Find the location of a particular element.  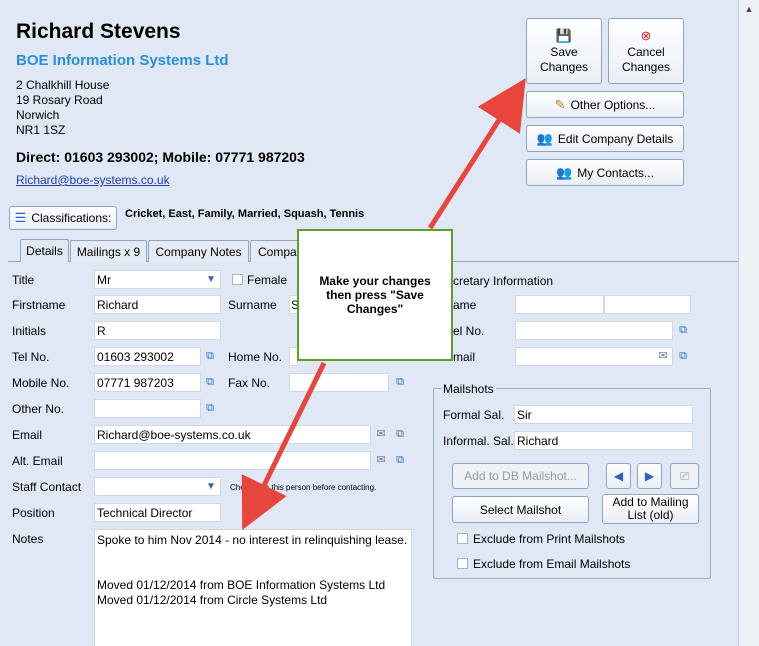

firstname-input: Richard is located at coordinates (157, 304).